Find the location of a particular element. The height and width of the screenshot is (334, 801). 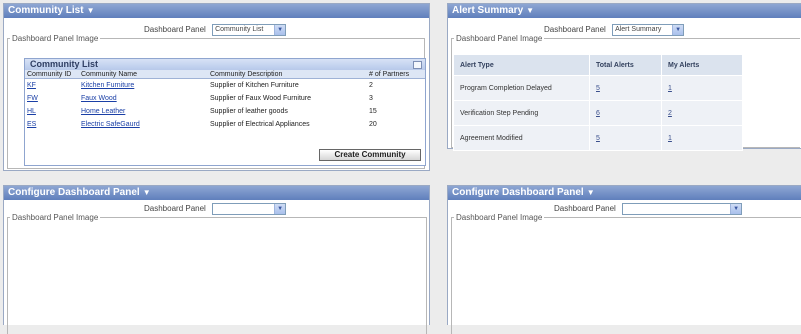

table-row: Verification Step Pending 6 2 is located at coordinates (598, 113).